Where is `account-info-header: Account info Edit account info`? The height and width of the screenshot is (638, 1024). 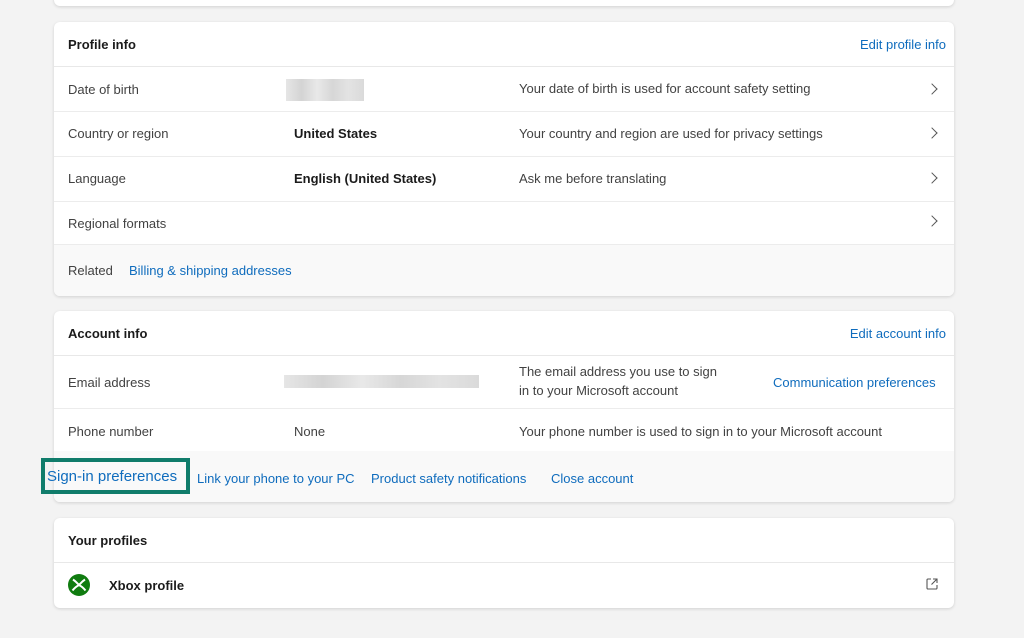
account-info-header: Account info Edit account info is located at coordinates (504, 333).